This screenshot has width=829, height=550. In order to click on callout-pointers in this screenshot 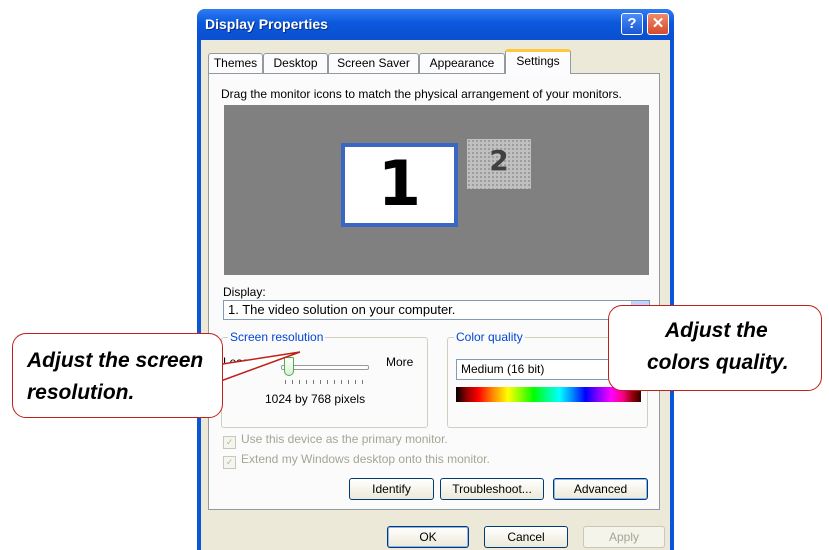, I will do `click(417, 359)`.